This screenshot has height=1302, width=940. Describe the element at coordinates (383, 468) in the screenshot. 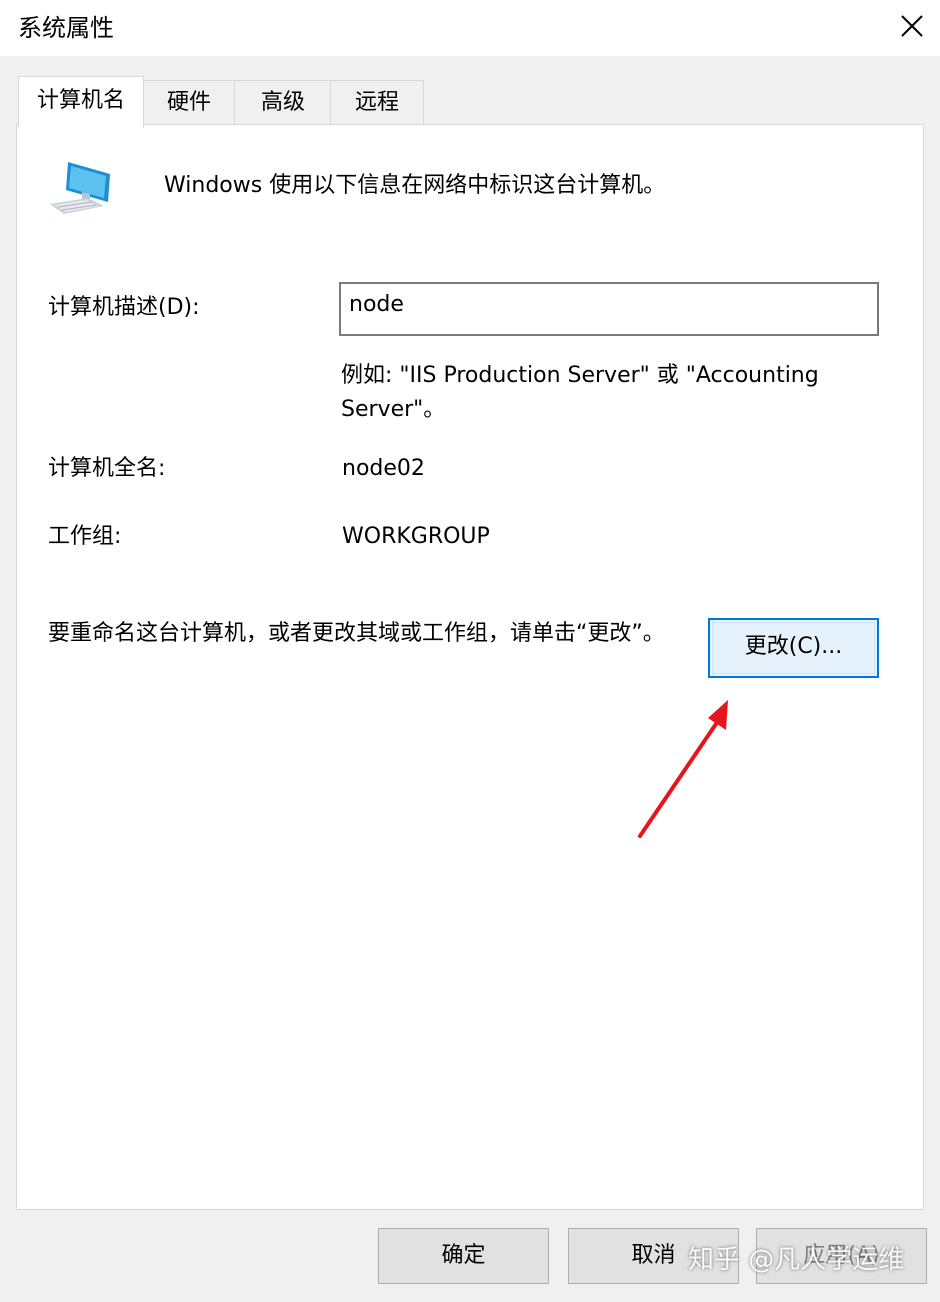

I see `full-name-value: node02` at that location.